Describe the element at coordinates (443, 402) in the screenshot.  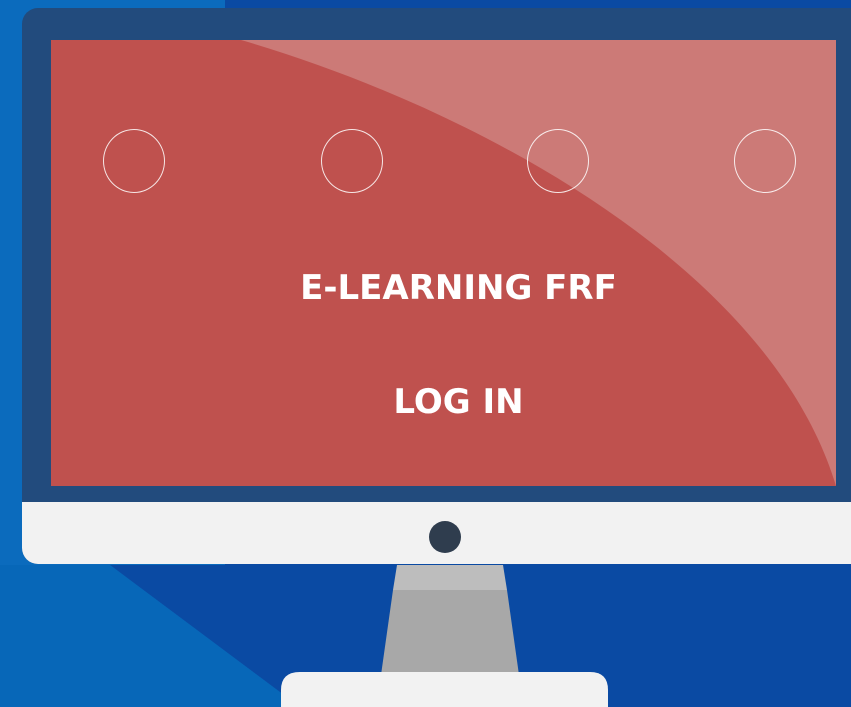
I see `login-button: LOG IN` at that location.